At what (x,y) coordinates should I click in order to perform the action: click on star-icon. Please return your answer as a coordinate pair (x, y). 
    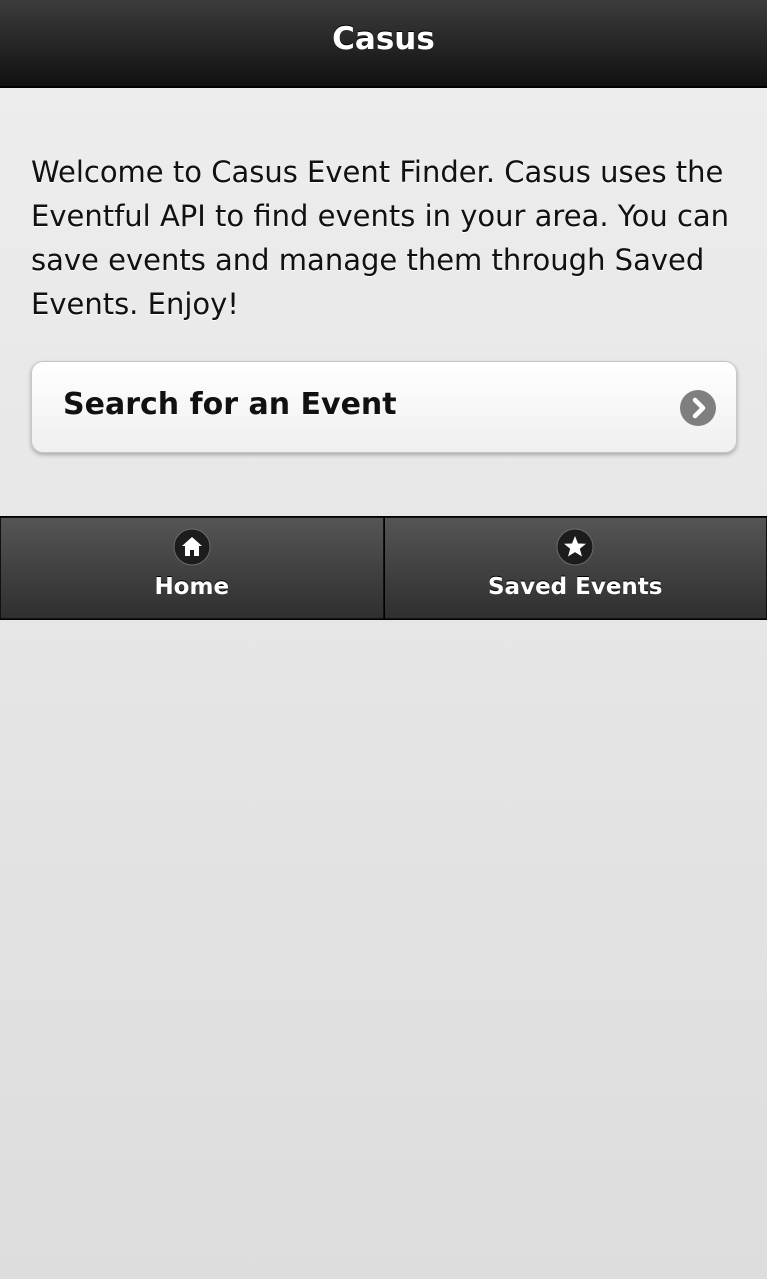
    Looking at the image, I should click on (575, 547).